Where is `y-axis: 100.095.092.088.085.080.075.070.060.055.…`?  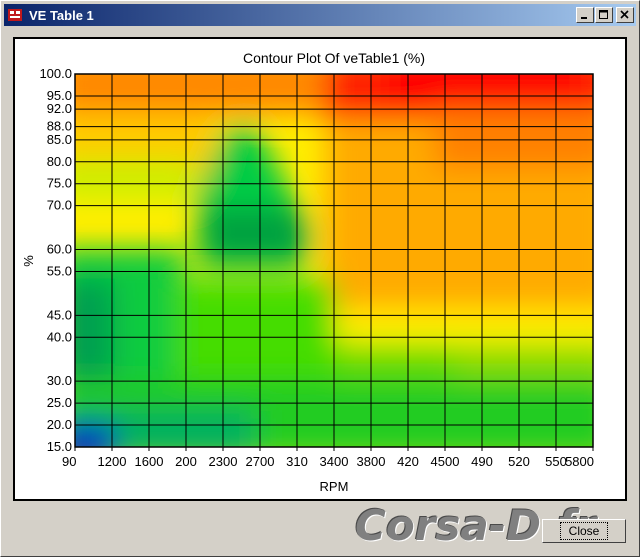 y-axis: 100.095.092.088.085.080.075.070.060.055.… is located at coordinates (55, 260).